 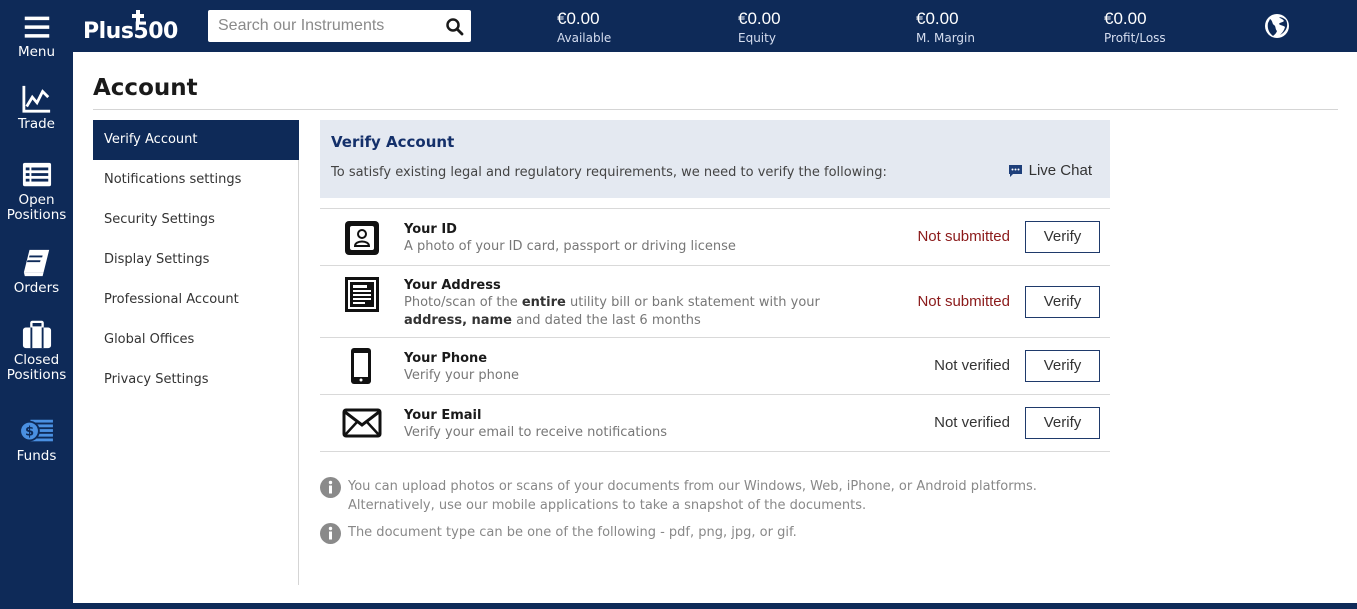 I want to click on address-document-icon, so click(x=362, y=294).